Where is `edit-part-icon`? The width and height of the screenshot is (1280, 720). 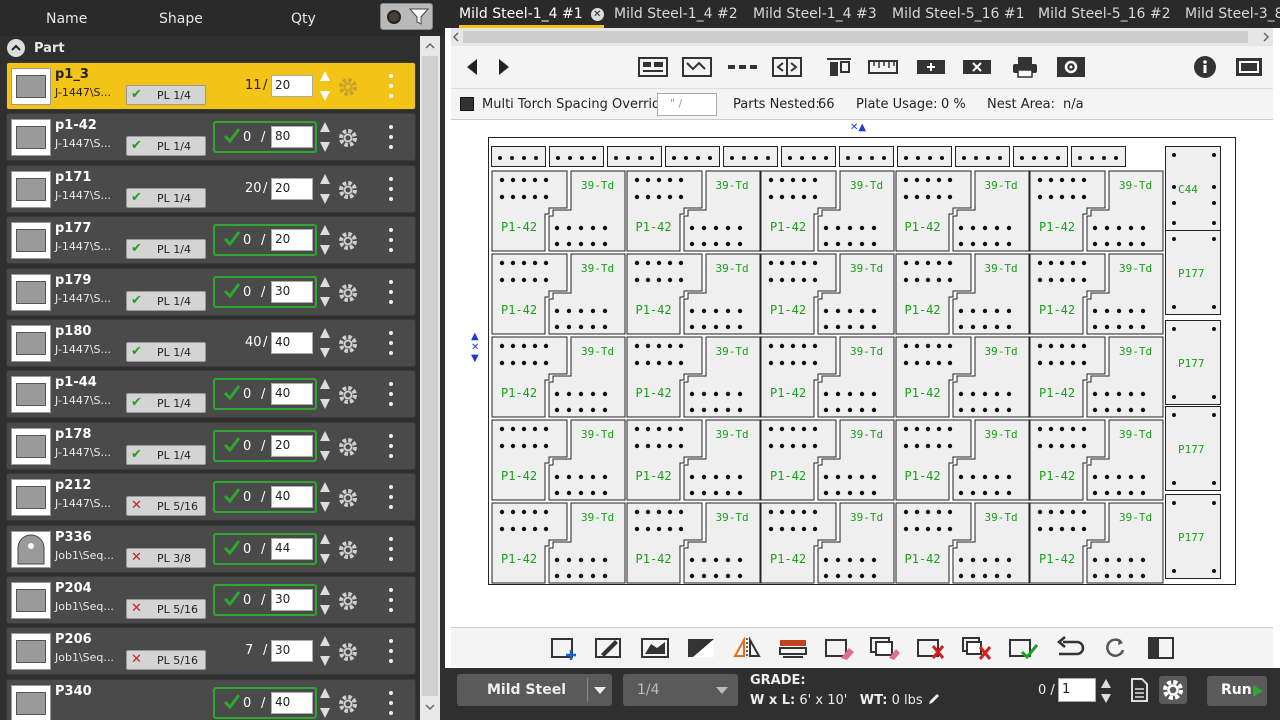 edit-part-icon is located at coordinates (609, 648).